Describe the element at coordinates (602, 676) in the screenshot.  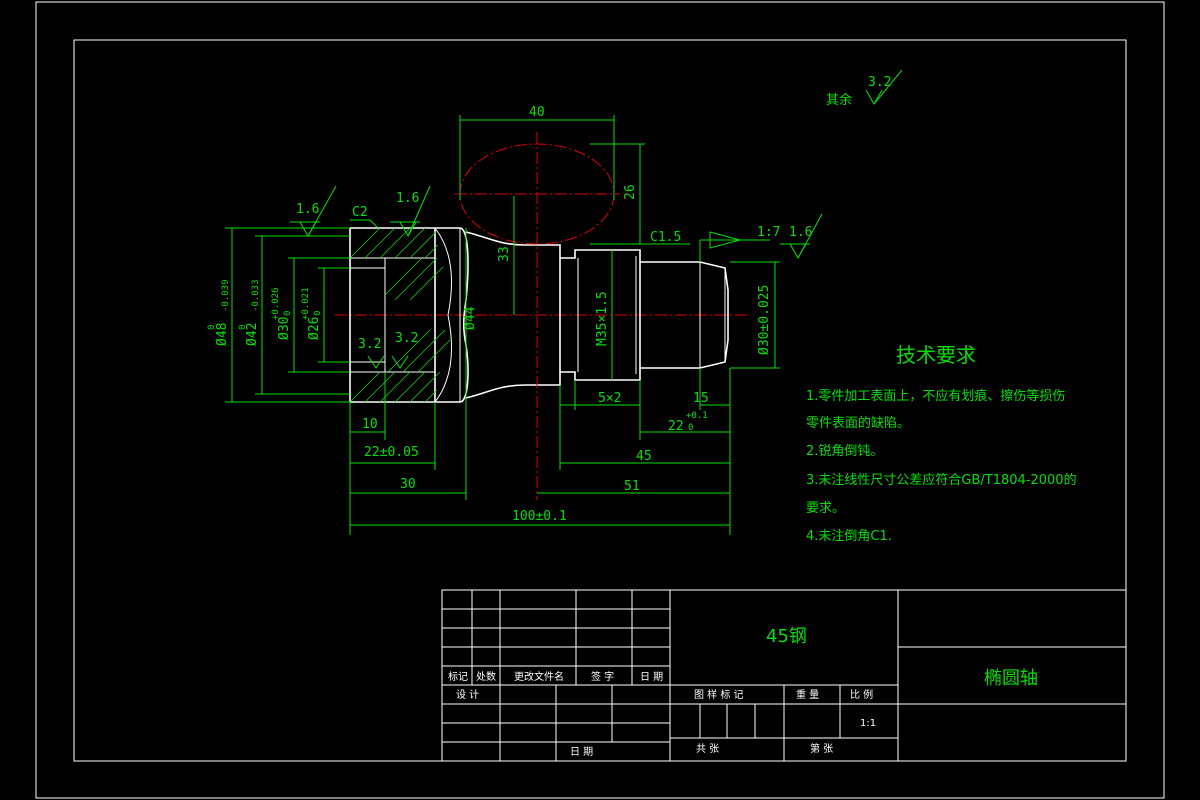
I see `tb-sign: 签 字` at that location.